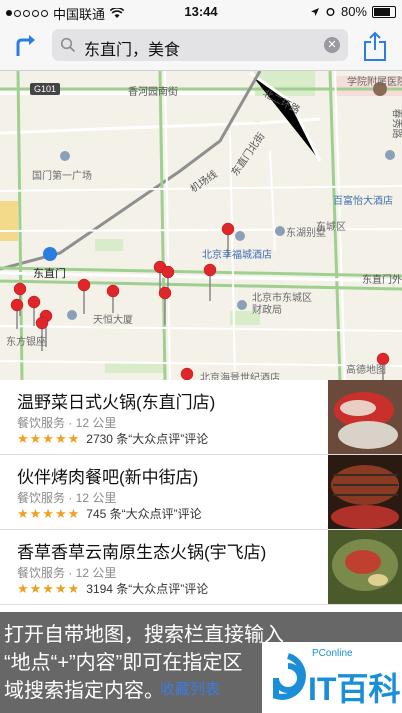  I want to click on location-arrow-icon, so click(314, 11).